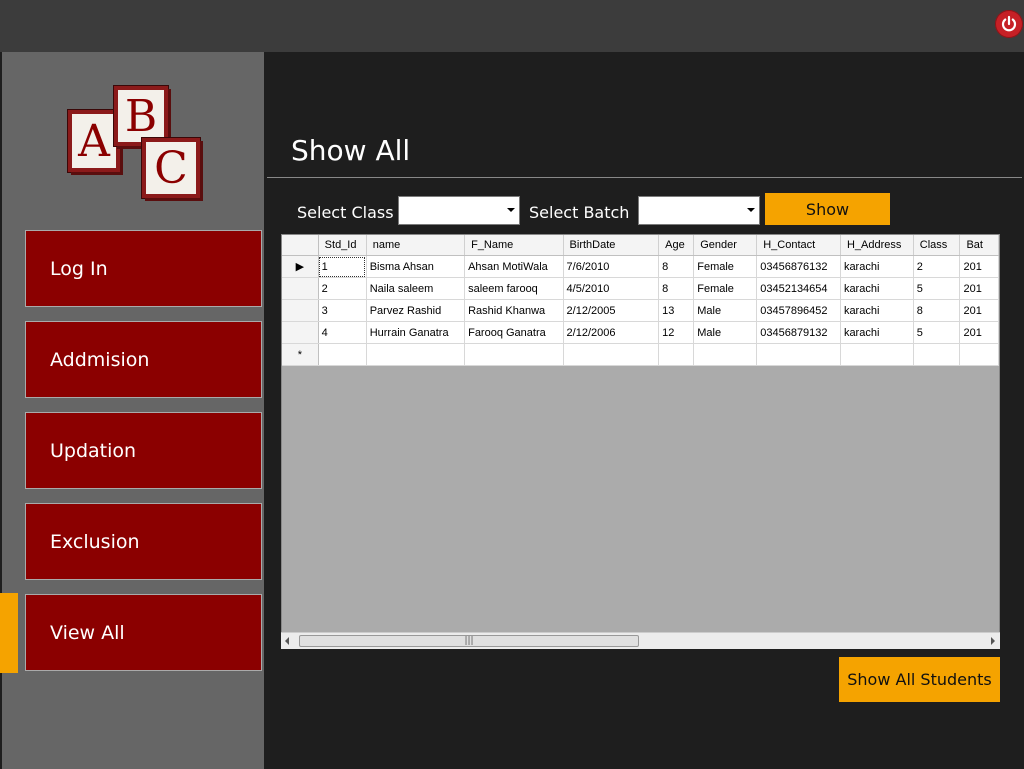  I want to click on nav-login-button: Log In, so click(143, 268).